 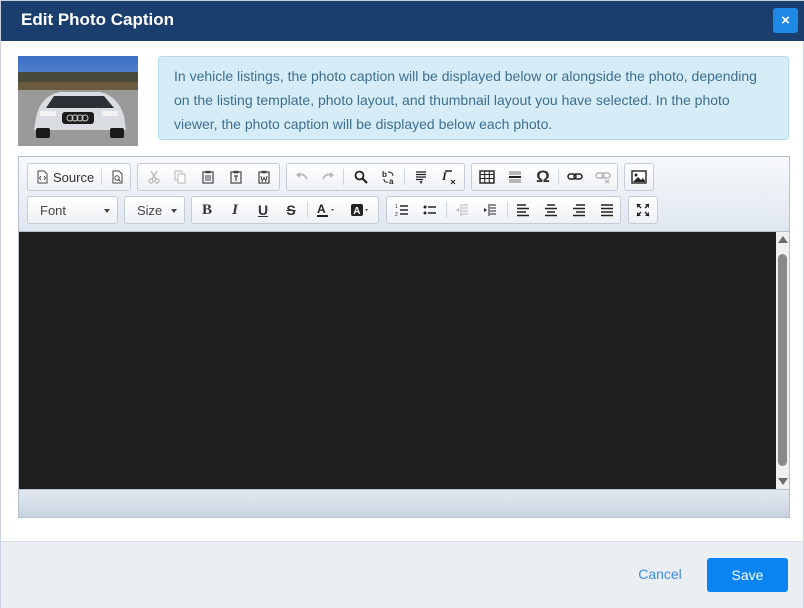 I want to click on close-button: ×, so click(x=785, y=20).